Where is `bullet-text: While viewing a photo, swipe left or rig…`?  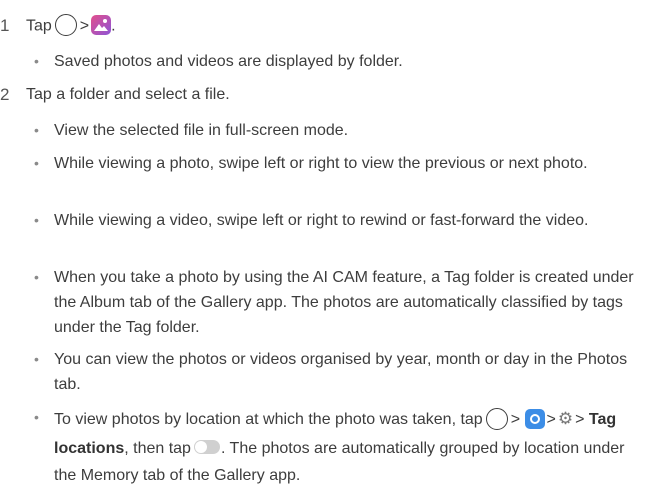 bullet-text: While viewing a photo, swipe left or rig… is located at coordinates (321, 163).